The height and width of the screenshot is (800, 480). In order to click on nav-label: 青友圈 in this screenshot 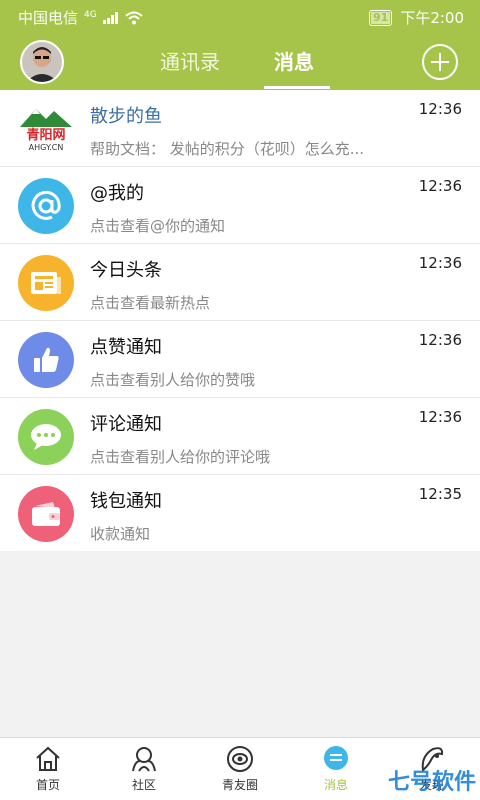, I will do `click(239, 785)`.